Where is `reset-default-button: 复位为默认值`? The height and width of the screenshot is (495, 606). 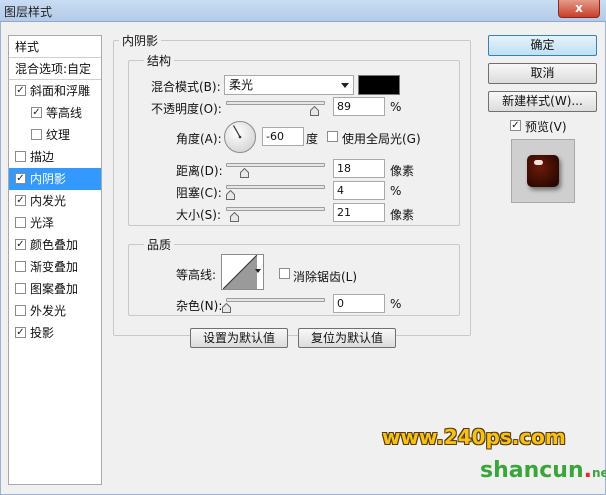
reset-default-button: 复位为默认值 is located at coordinates (347, 338).